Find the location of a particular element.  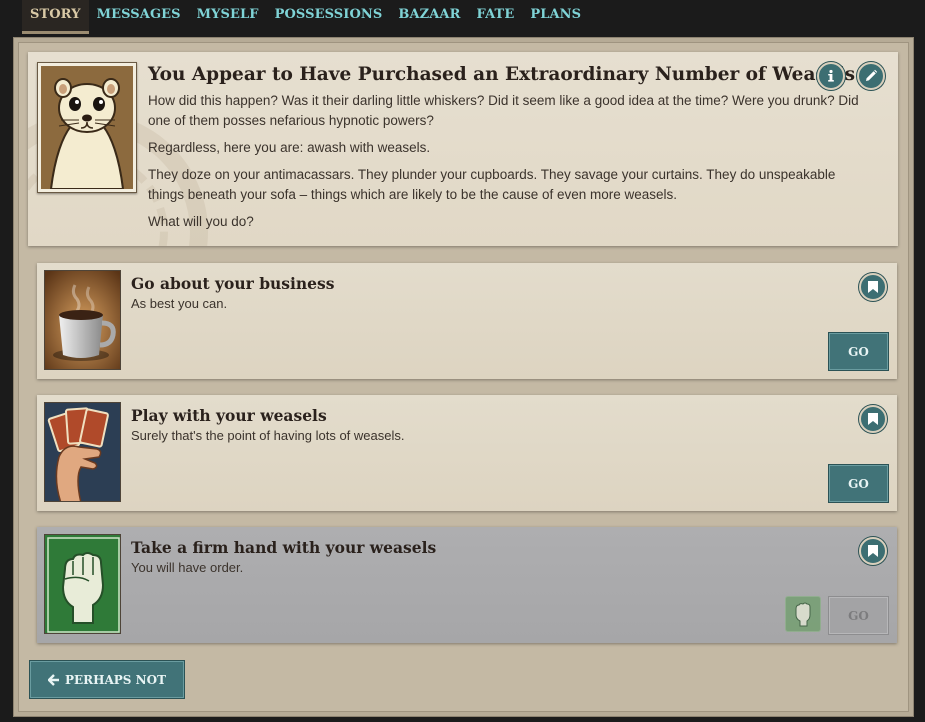

info-button is located at coordinates (831, 76).